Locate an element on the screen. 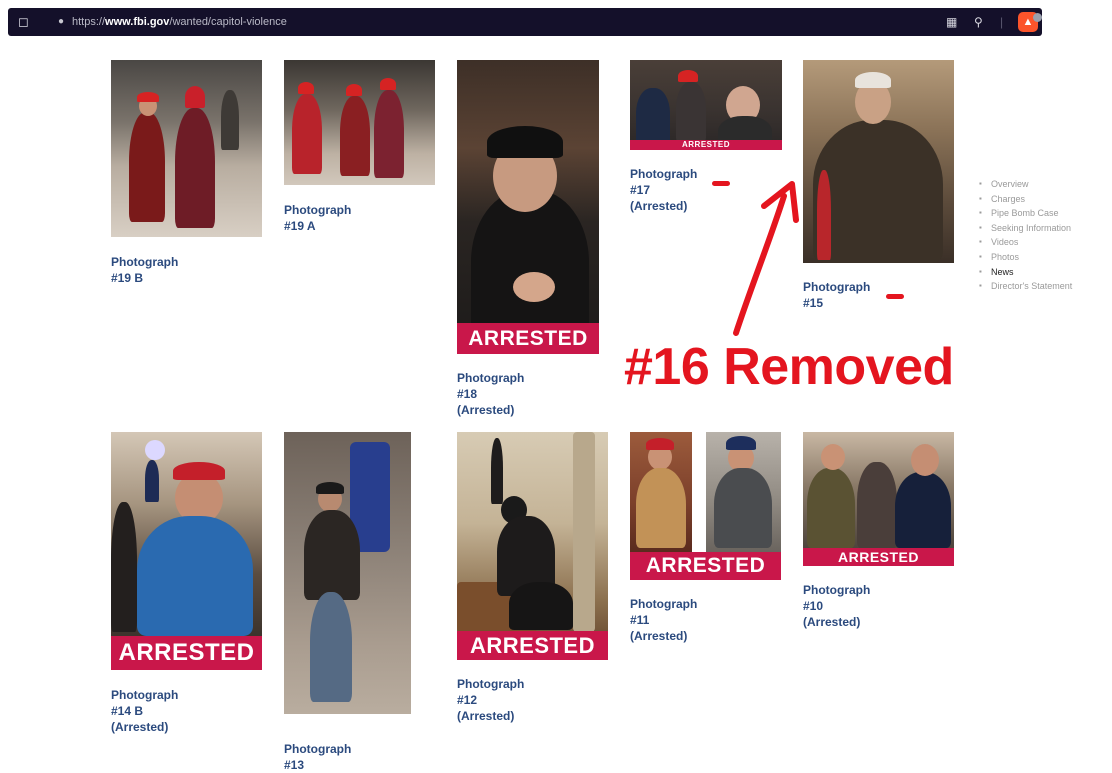 The height and width of the screenshot is (773, 1112). photo-15-image is located at coordinates (878, 161).